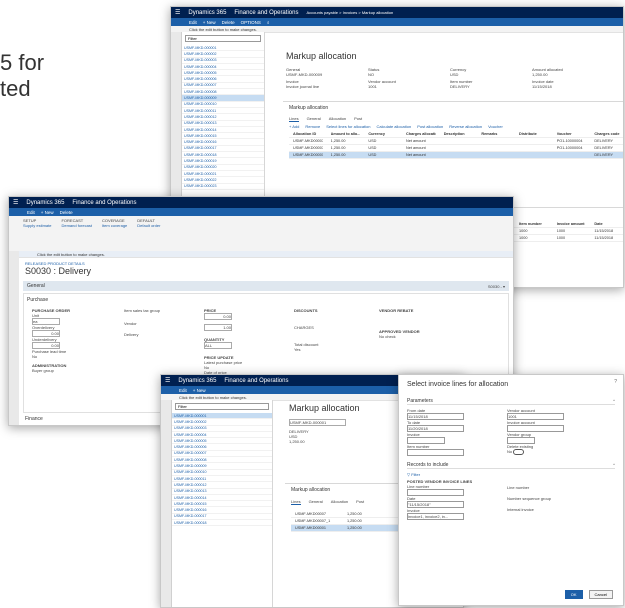 This screenshot has width=625, height=608. What do you see at coordinates (114, 225) in the screenshot?
I see `ribbon-item: Item coverage` at bounding box center [114, 225].